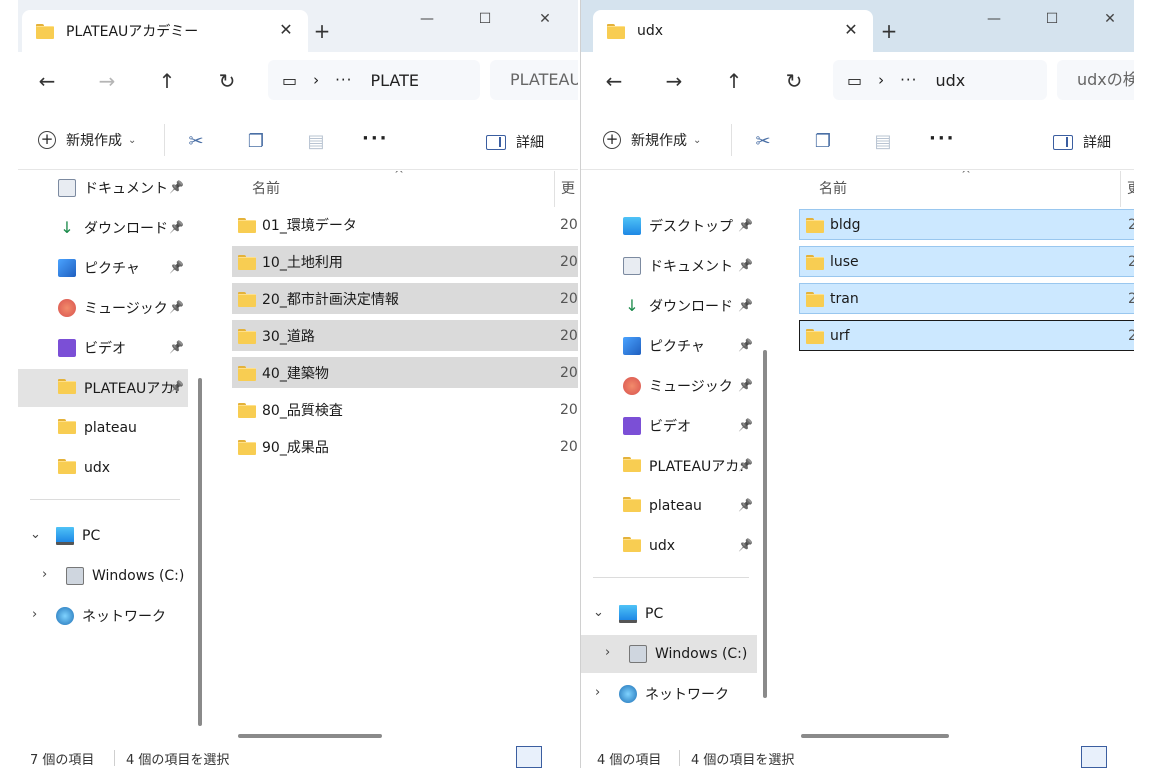 The image size is (1156, 768). I want to click on file-row: tran 2, so click(966, 298).